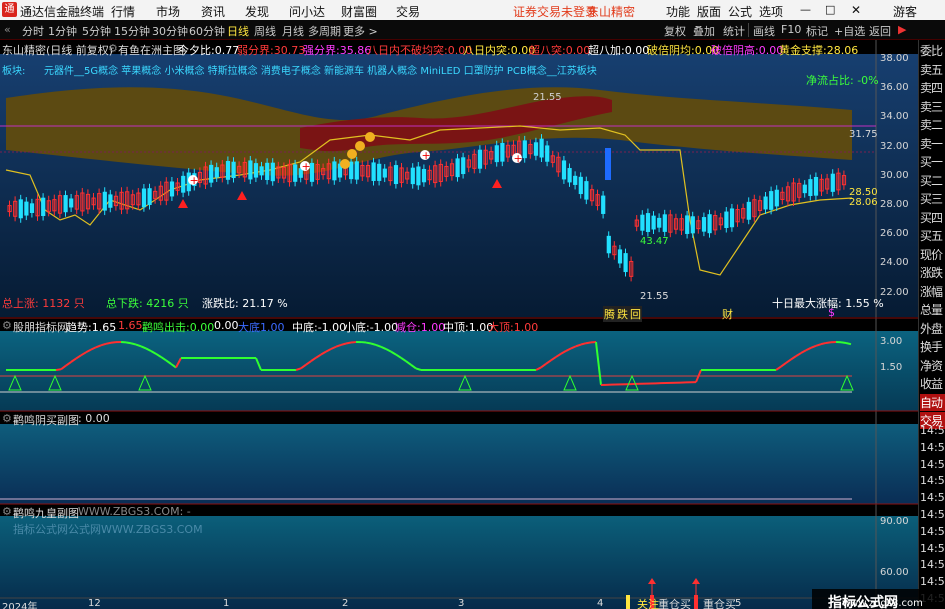  Describe the element at coordinates (771, 11) in the screenshot. I see `menu-item-xuanxiang: 选项` at that location.